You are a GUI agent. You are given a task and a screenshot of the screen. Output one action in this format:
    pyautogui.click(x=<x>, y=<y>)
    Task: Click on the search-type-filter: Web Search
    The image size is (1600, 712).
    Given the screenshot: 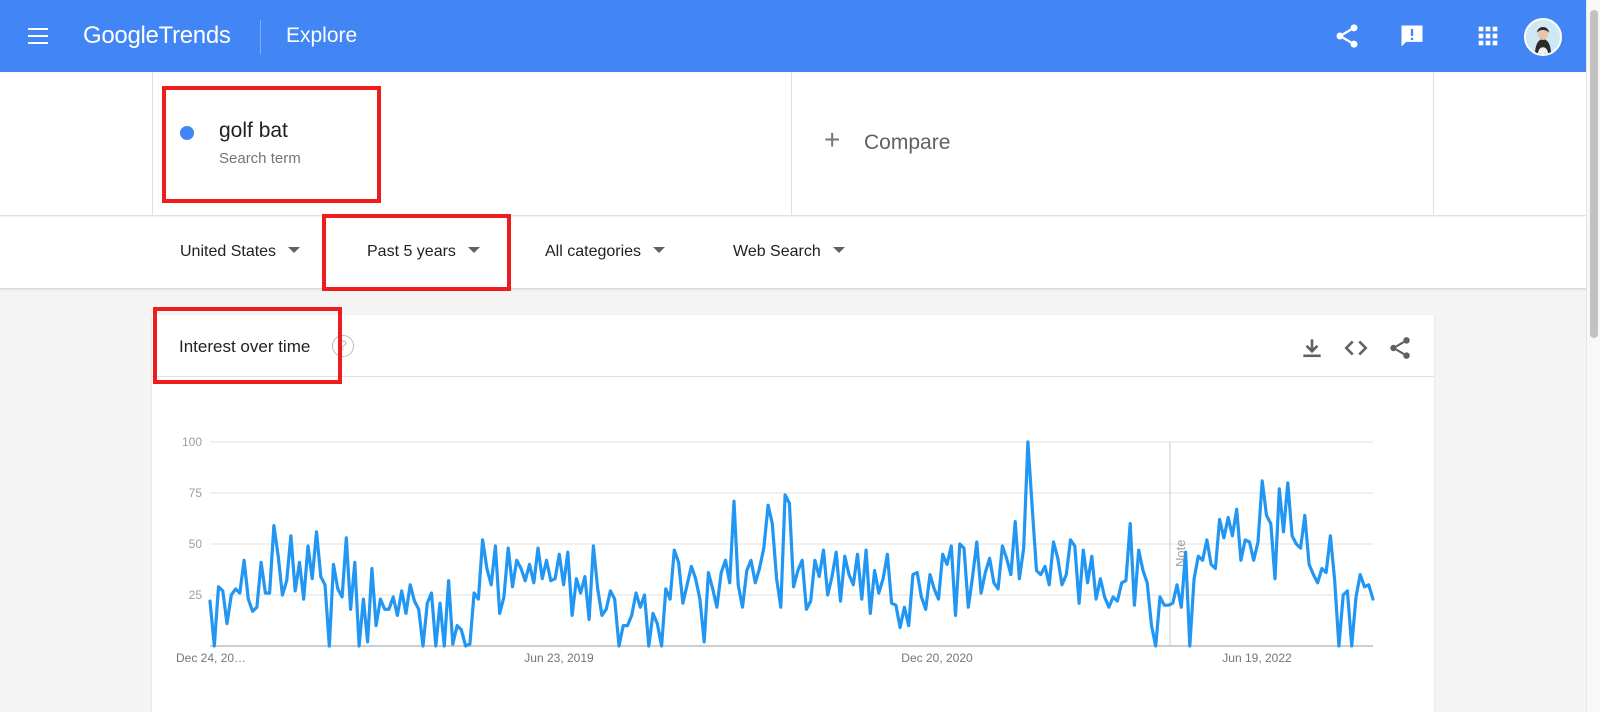 What is the action you would take?
    pyautogui.click(x=789, y=252)
    